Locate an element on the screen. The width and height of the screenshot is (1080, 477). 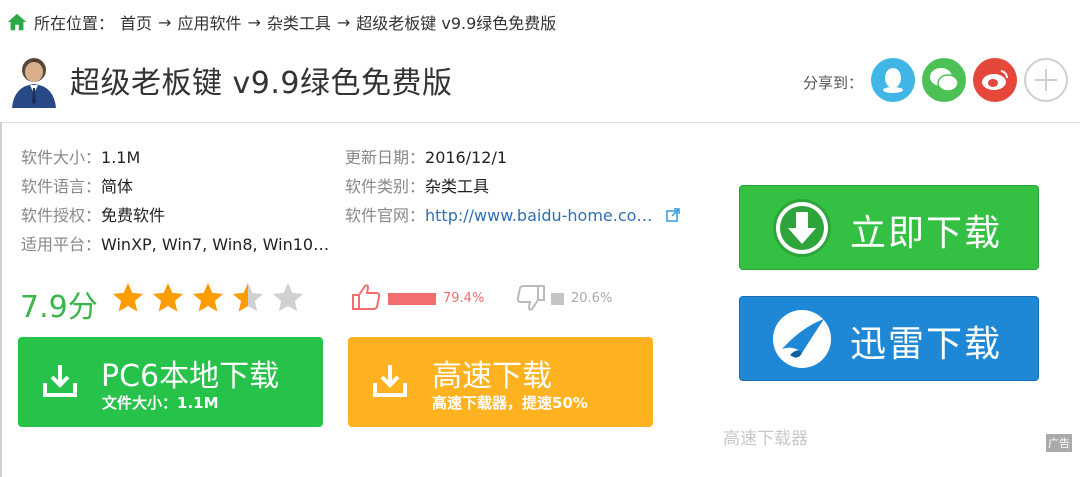
share-wechat-button is located at coordinates (944, 80).